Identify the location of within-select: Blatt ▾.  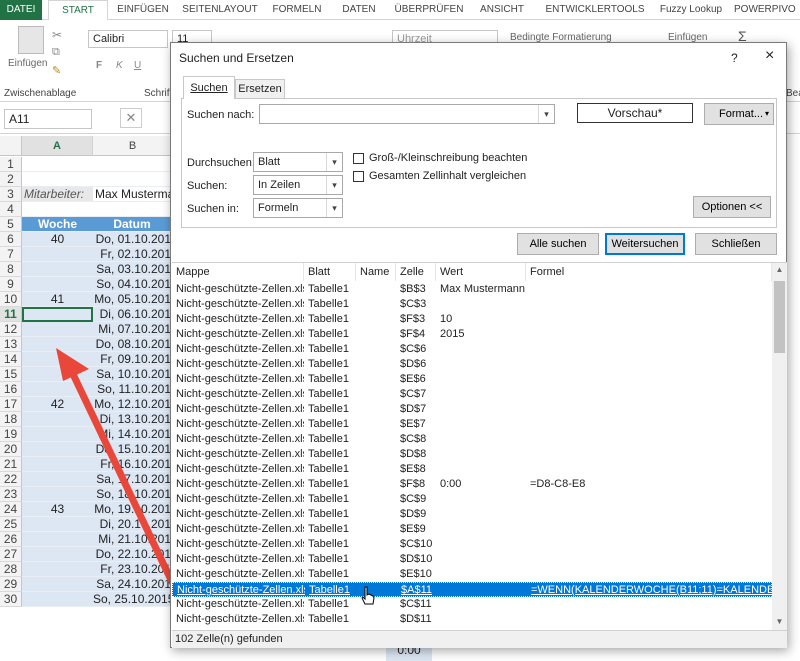
(298, 162).